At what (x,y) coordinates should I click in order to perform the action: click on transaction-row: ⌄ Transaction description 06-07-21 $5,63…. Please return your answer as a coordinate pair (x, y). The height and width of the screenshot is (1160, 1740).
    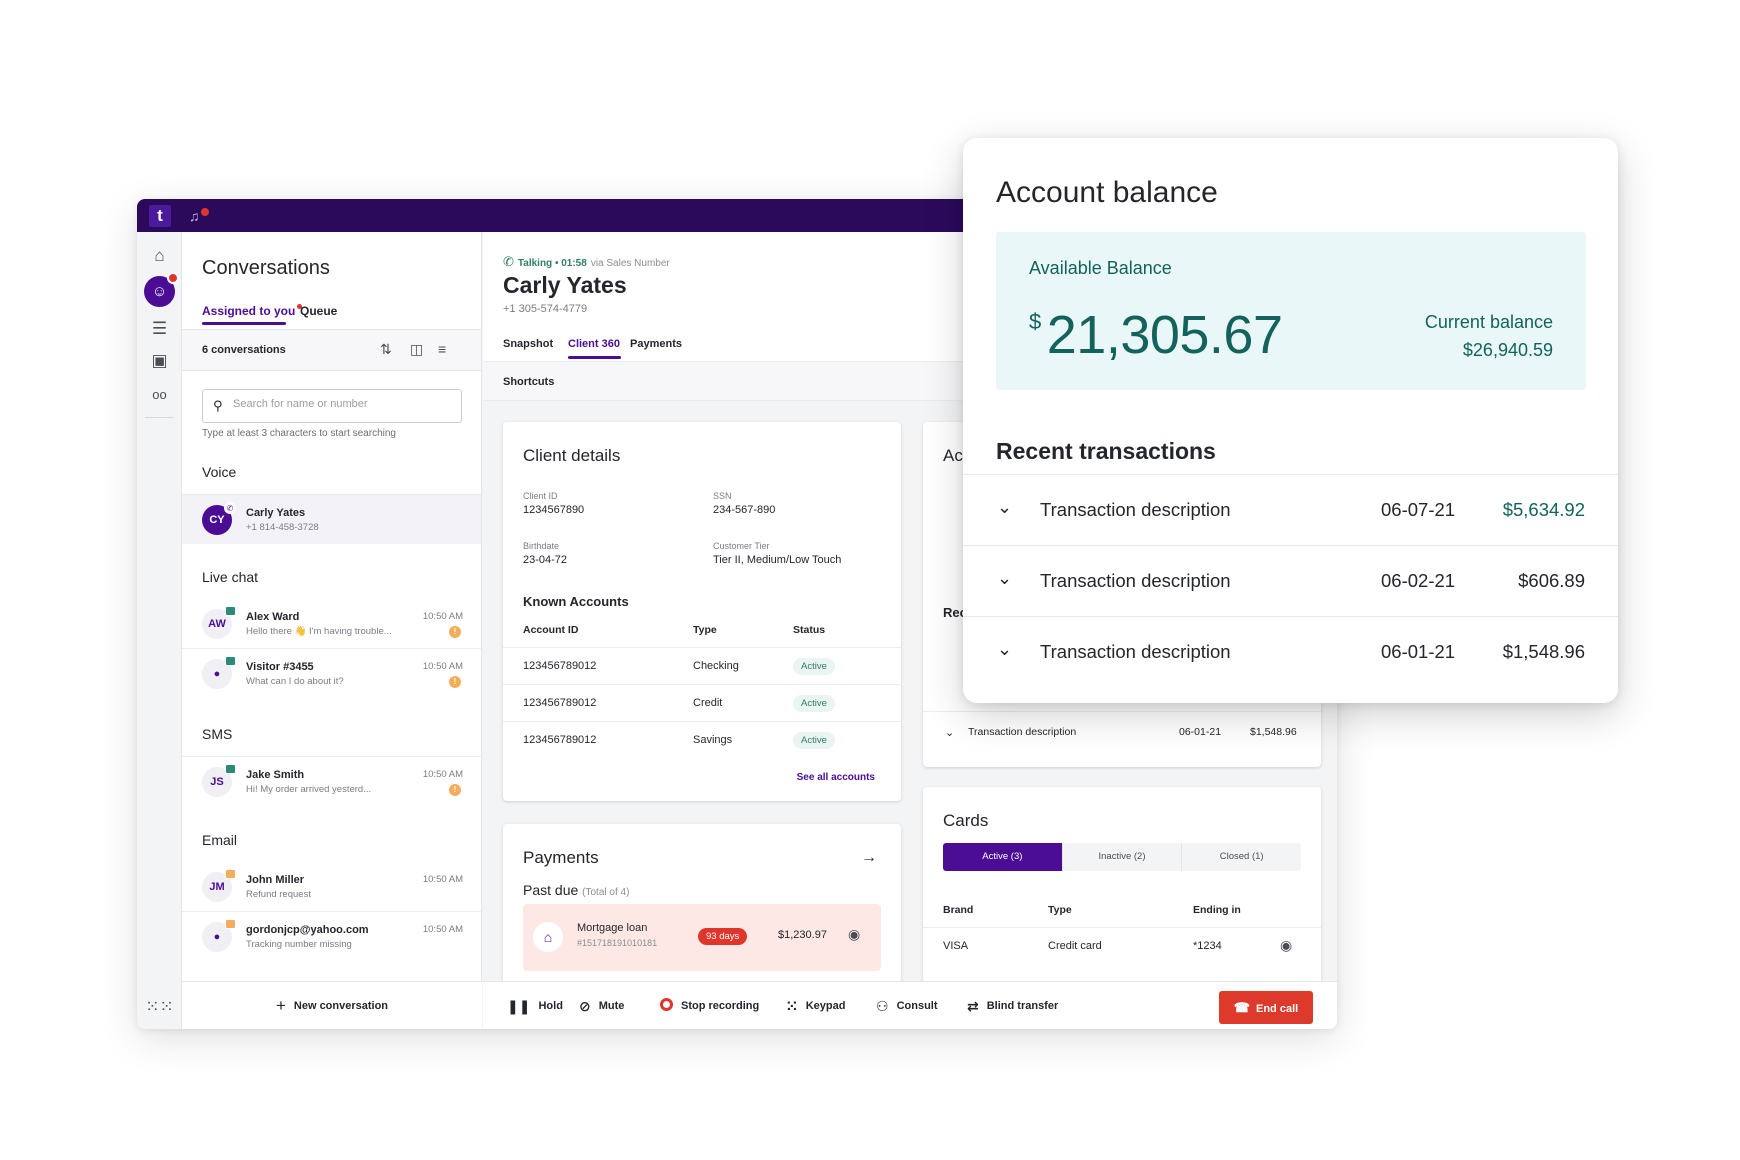
    Looking at the image, I should click on (1290, 509).